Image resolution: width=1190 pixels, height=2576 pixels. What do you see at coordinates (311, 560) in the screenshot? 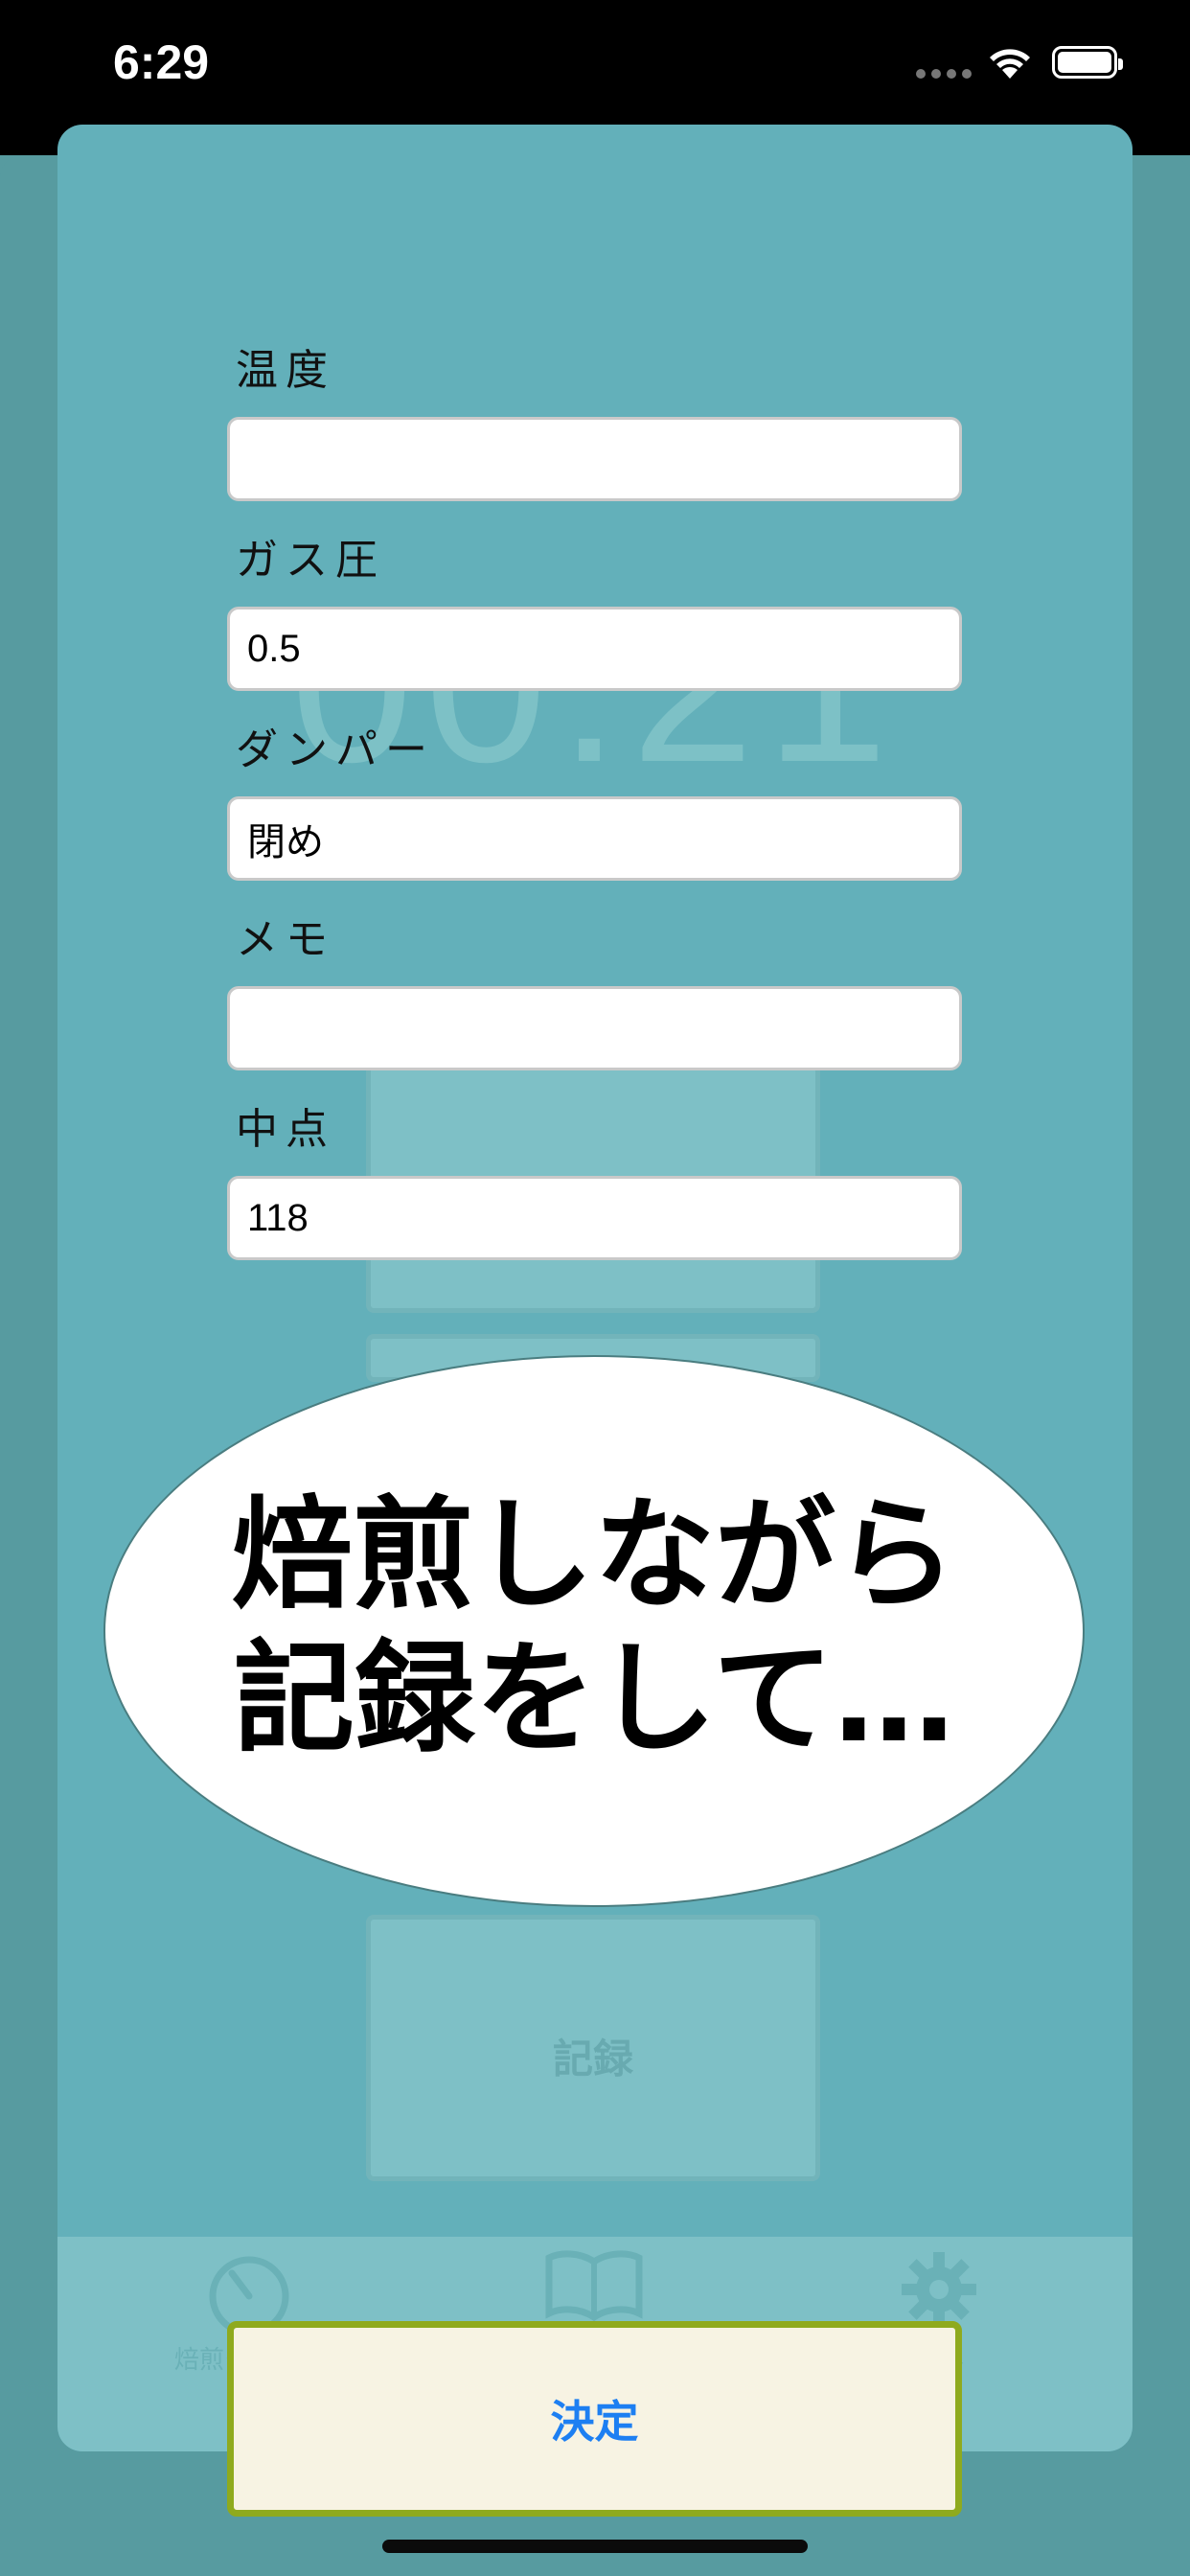
I see `gas-pressure-label: ガス圧` at bounding box center [311, 560].